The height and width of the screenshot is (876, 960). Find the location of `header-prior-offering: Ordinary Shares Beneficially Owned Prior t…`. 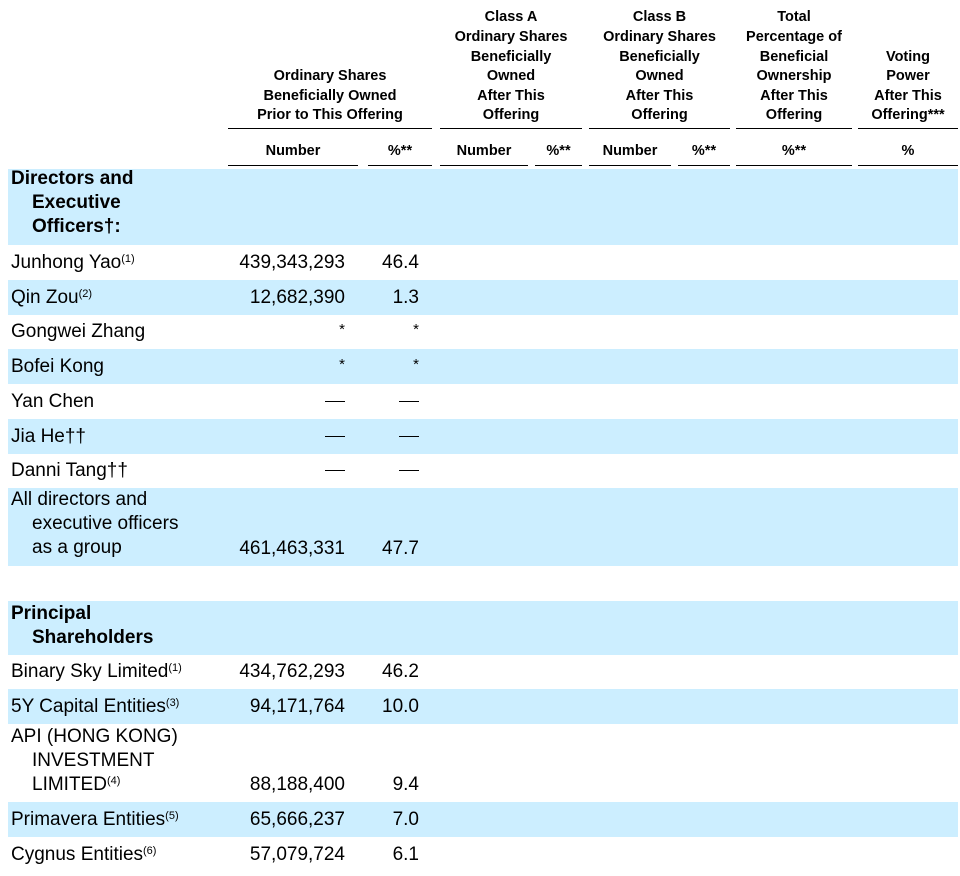

header-prior-offering: Ordinary Shares Beneficially Owned Prior t… is located at coordinates (330, 78).